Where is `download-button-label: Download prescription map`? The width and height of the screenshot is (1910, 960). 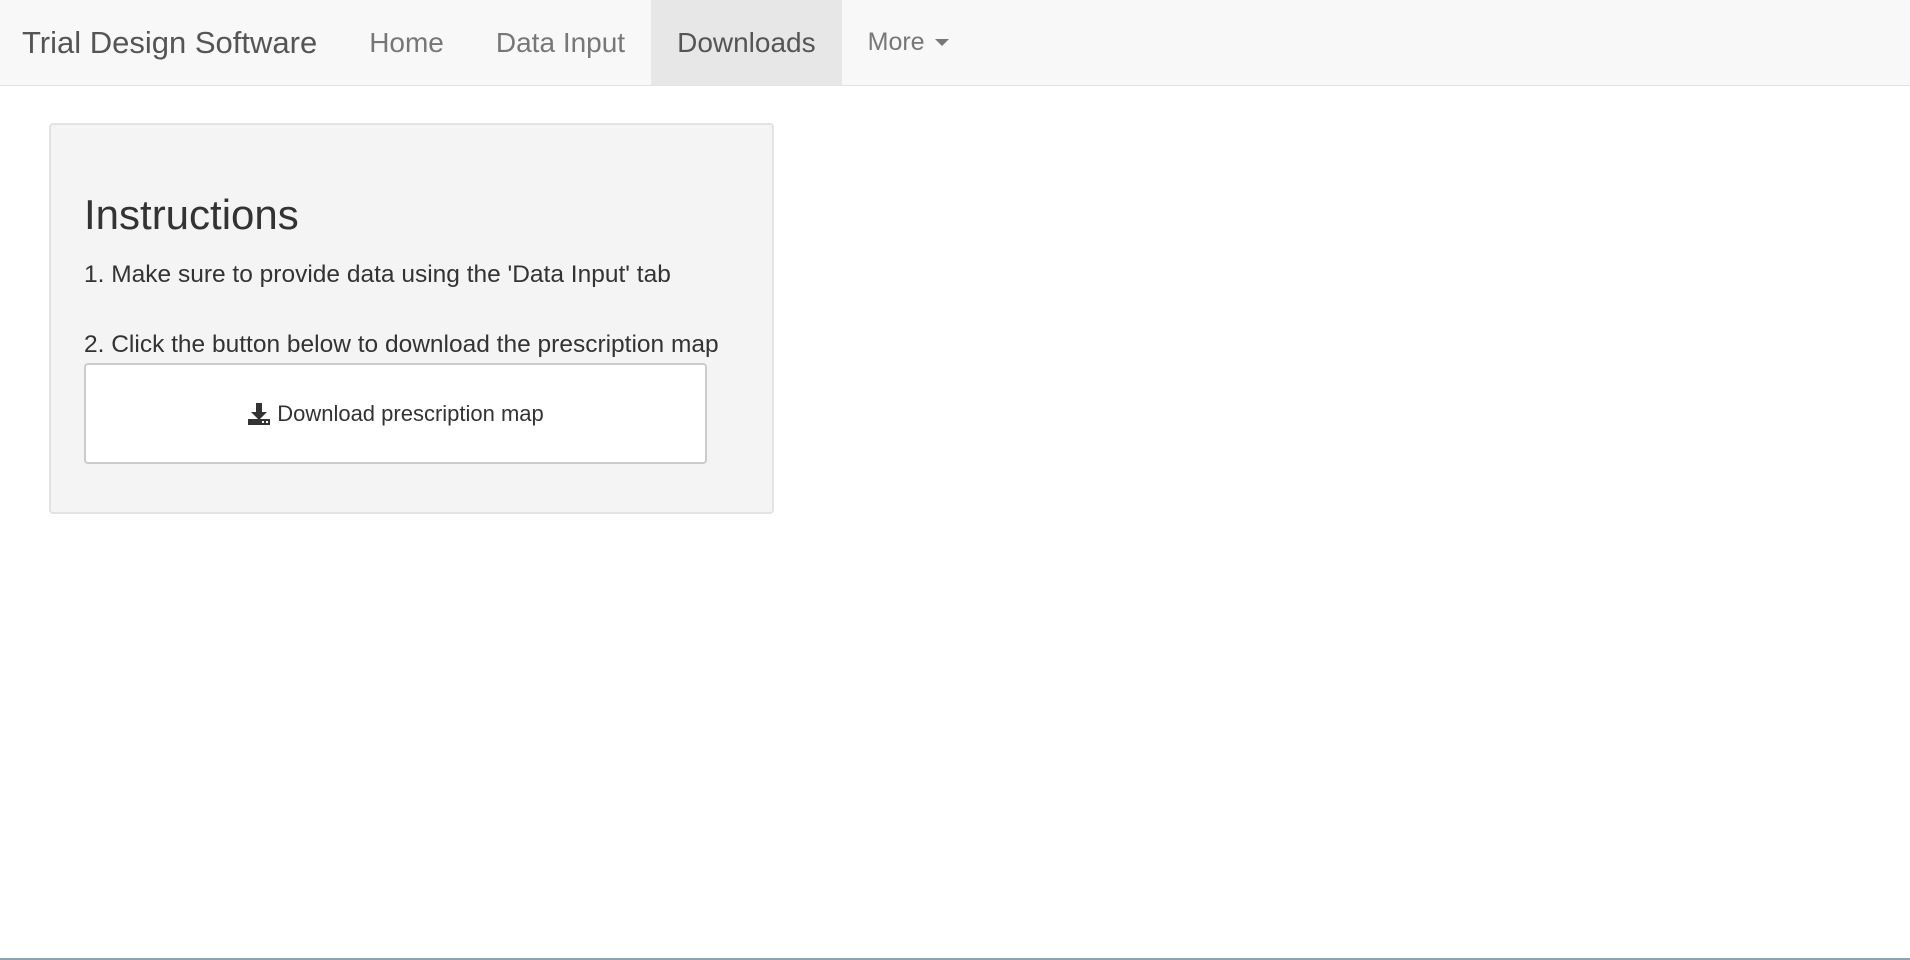 download-button-label: Download prescription map is located at coordinates (410, 413).